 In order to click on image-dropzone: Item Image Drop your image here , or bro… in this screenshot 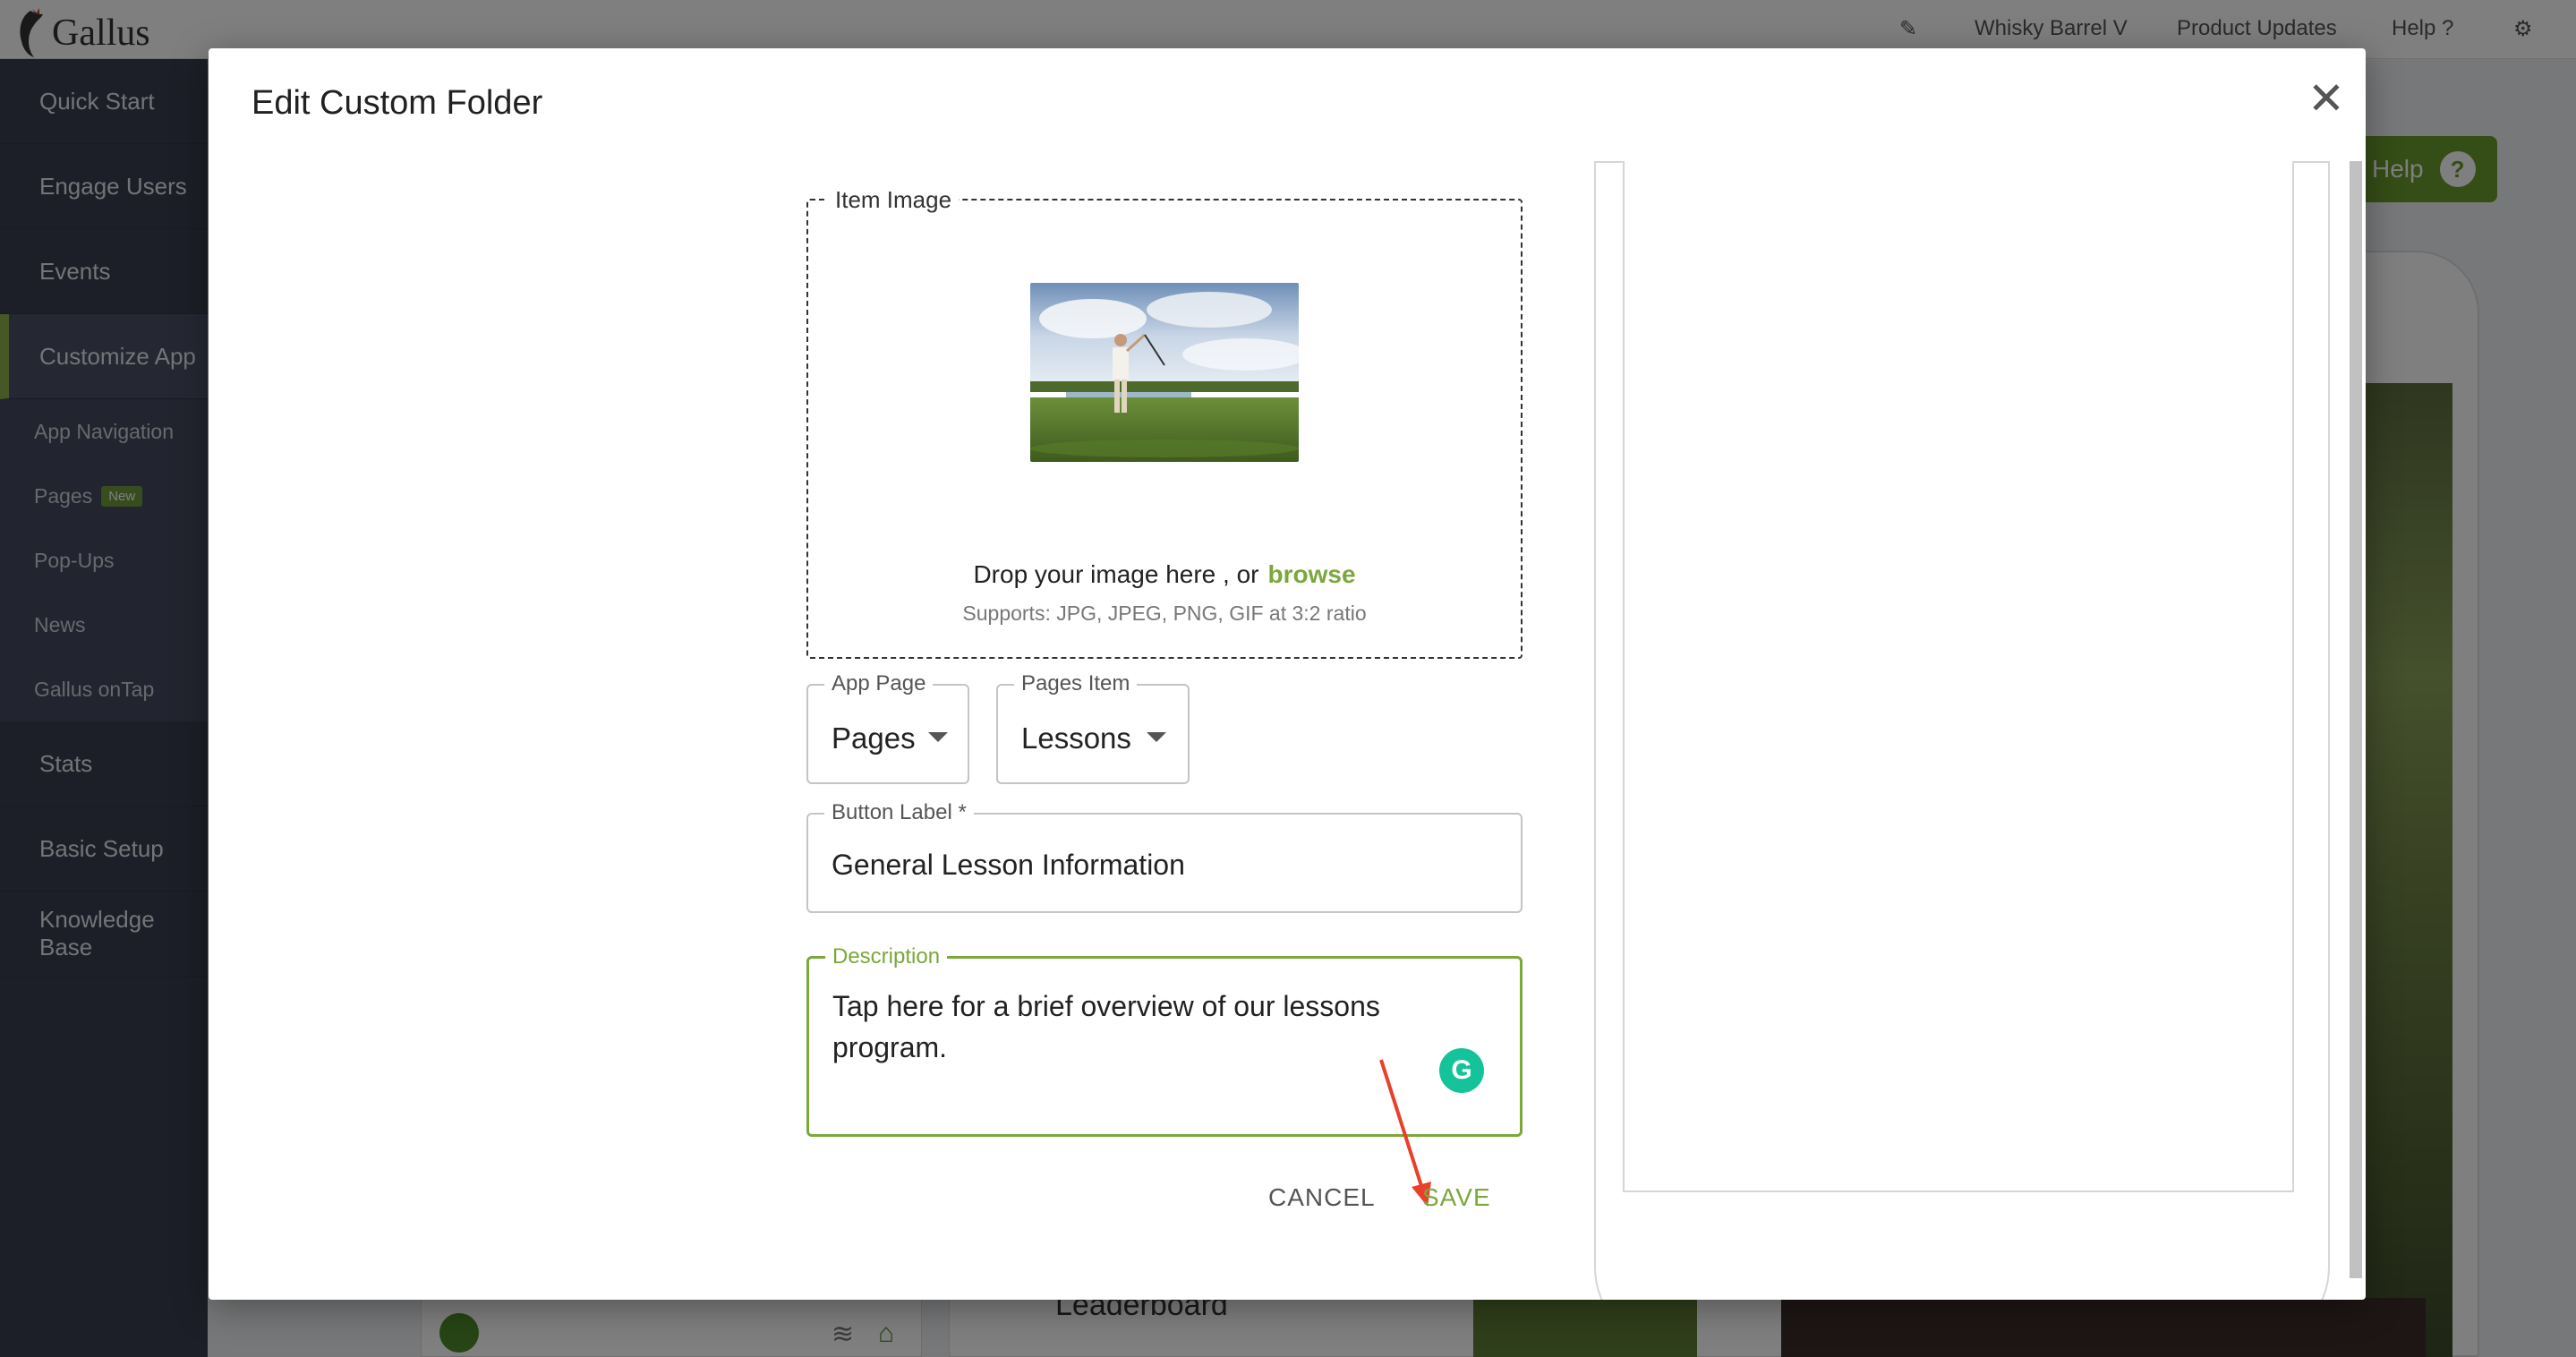, I will do `click(1164, 422)`.